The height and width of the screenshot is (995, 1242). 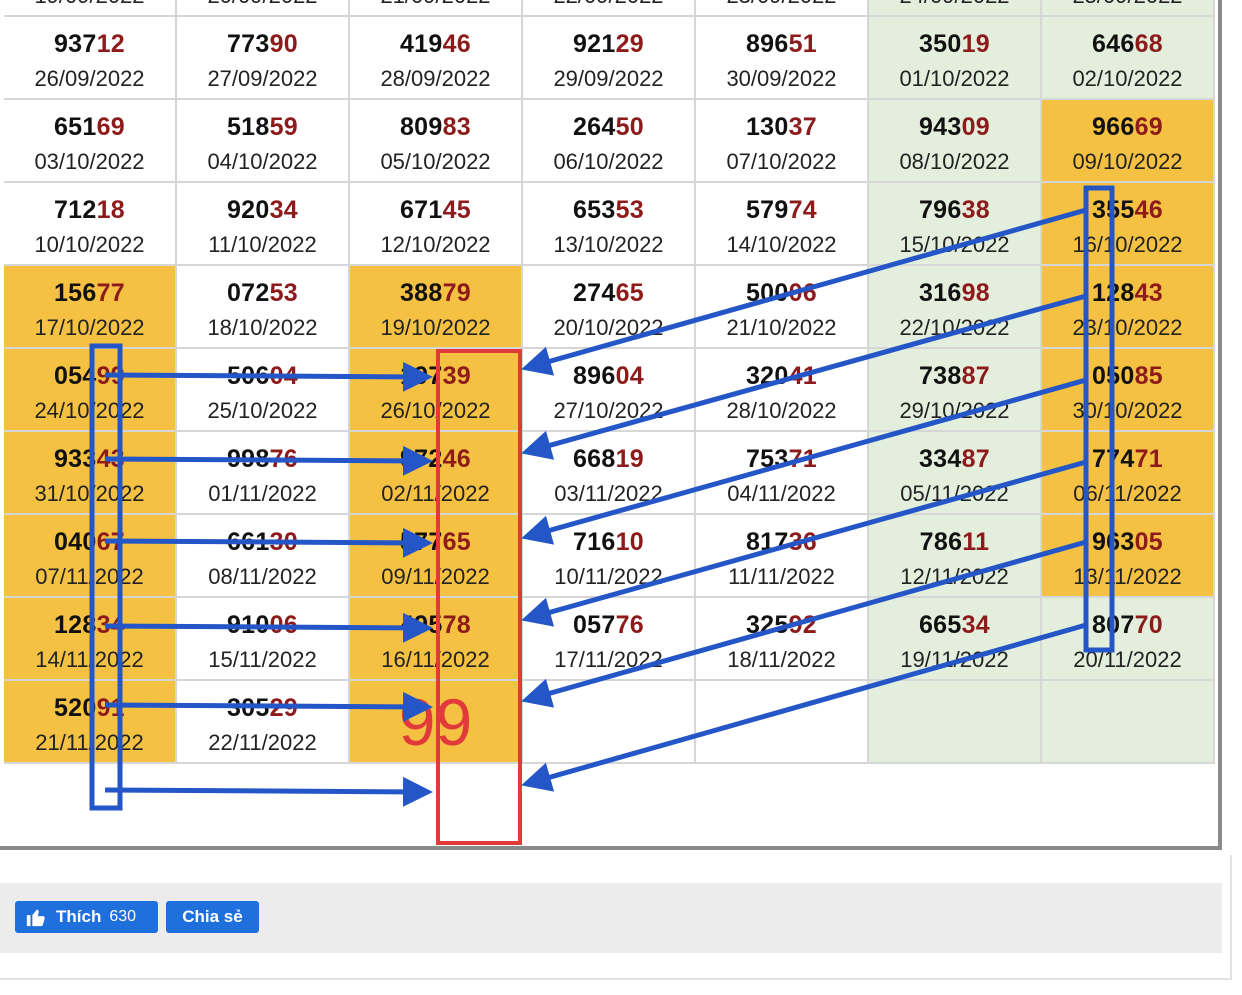 What do you see at coordinates (954, 210) in the screenshot?
I see `result-number: 79638` at bounding box center [954, 210].